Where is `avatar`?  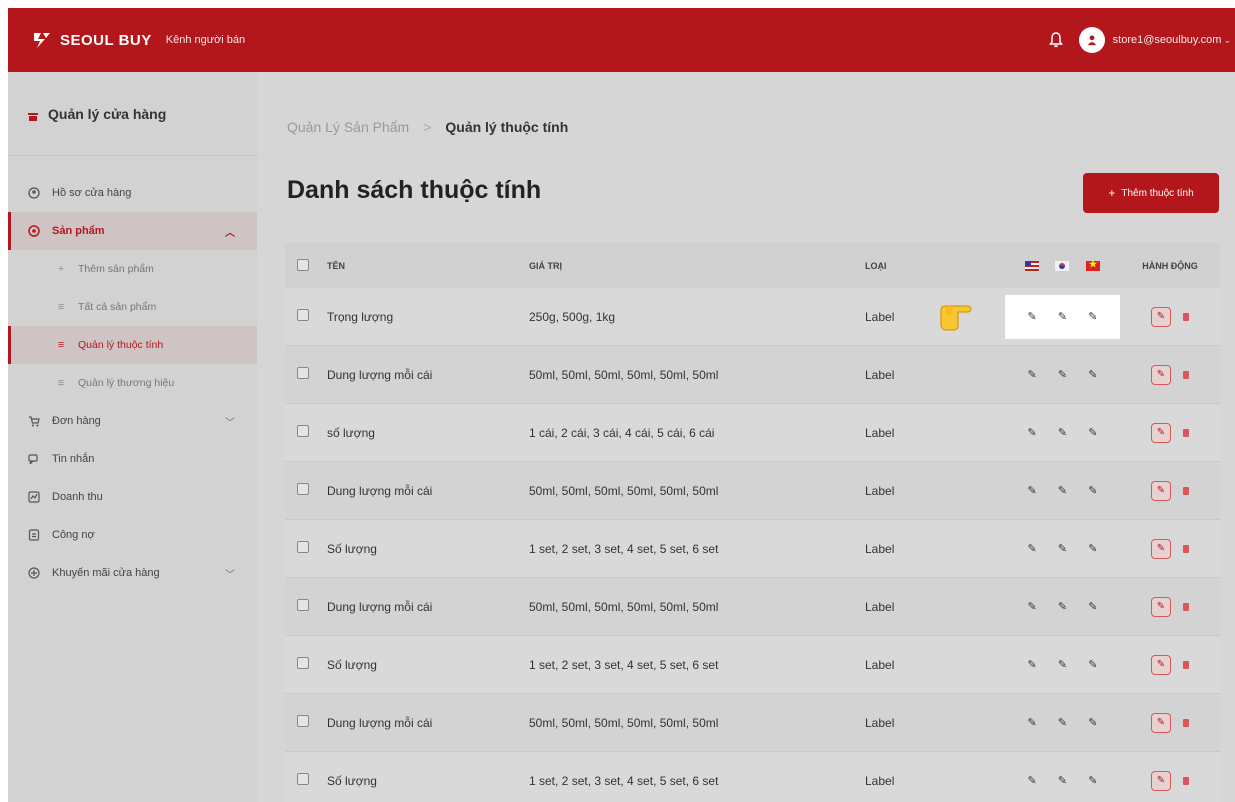
avatar is located at coordinates (1091, 40).